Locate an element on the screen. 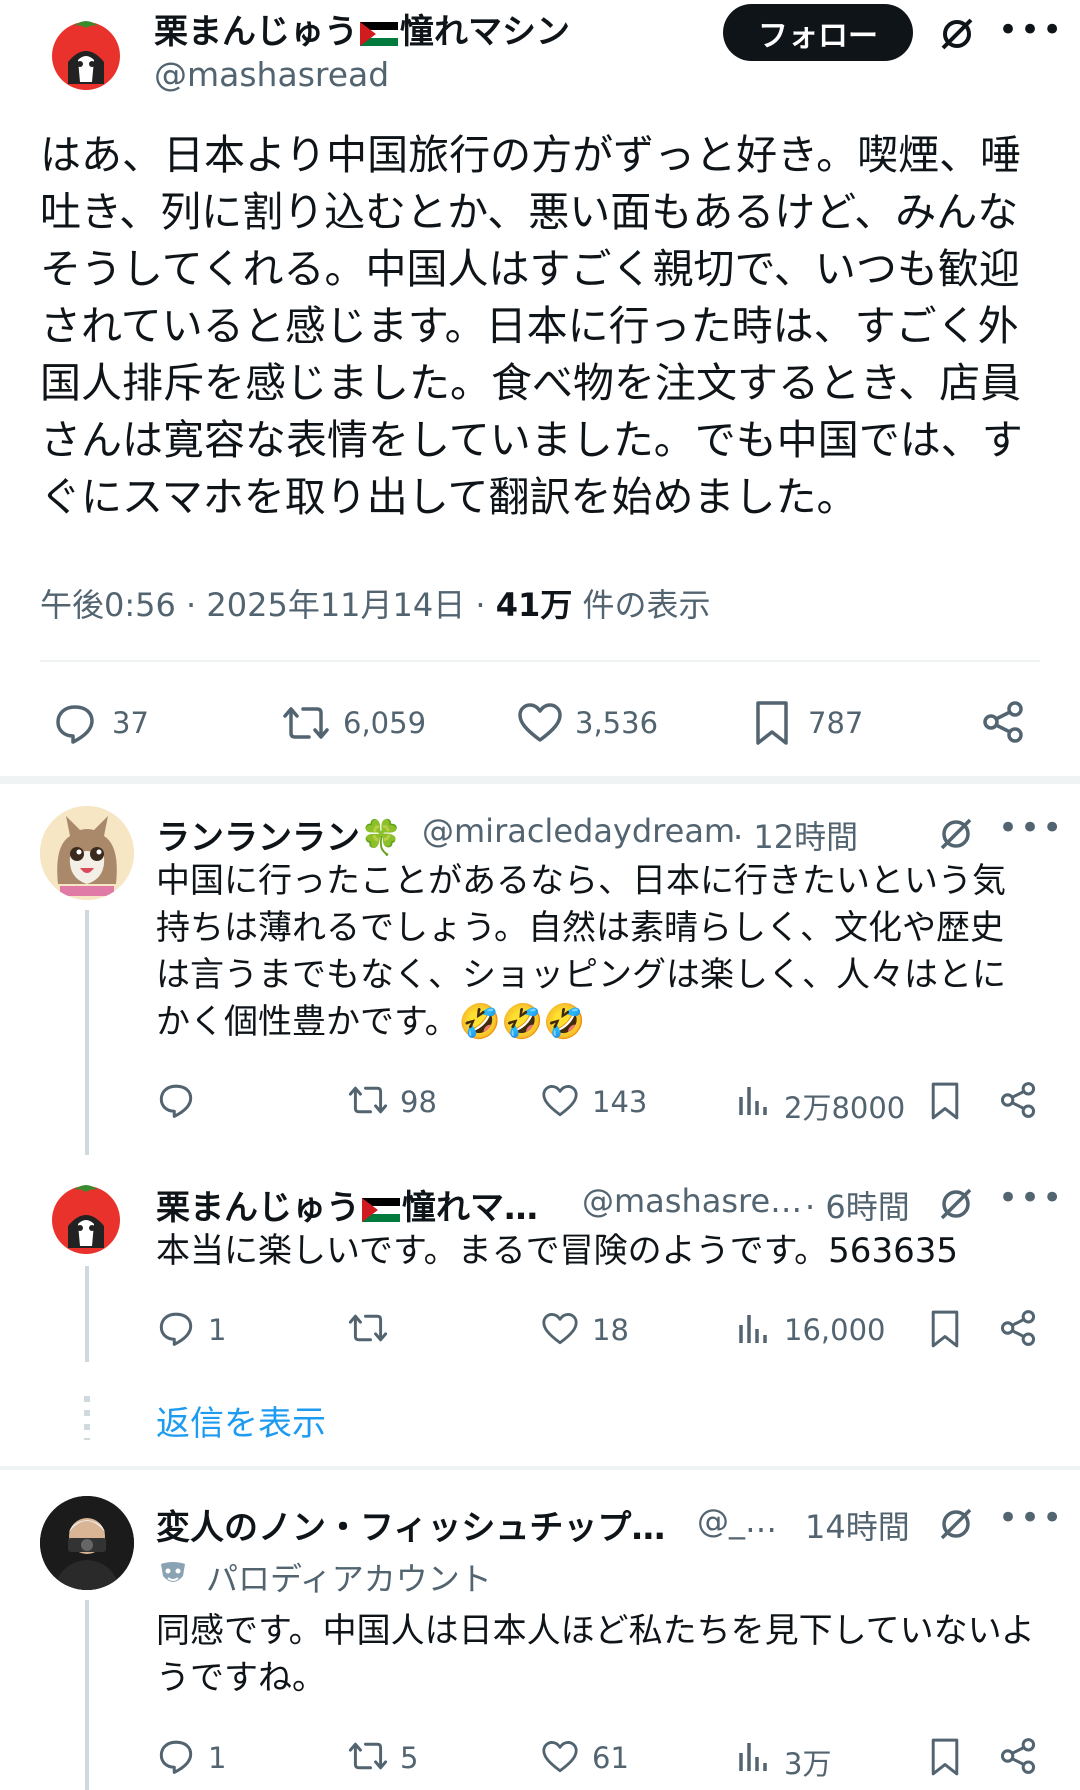 The image size is (1080, 1790). like-count: 61 is located at coordinates (610, 1758).